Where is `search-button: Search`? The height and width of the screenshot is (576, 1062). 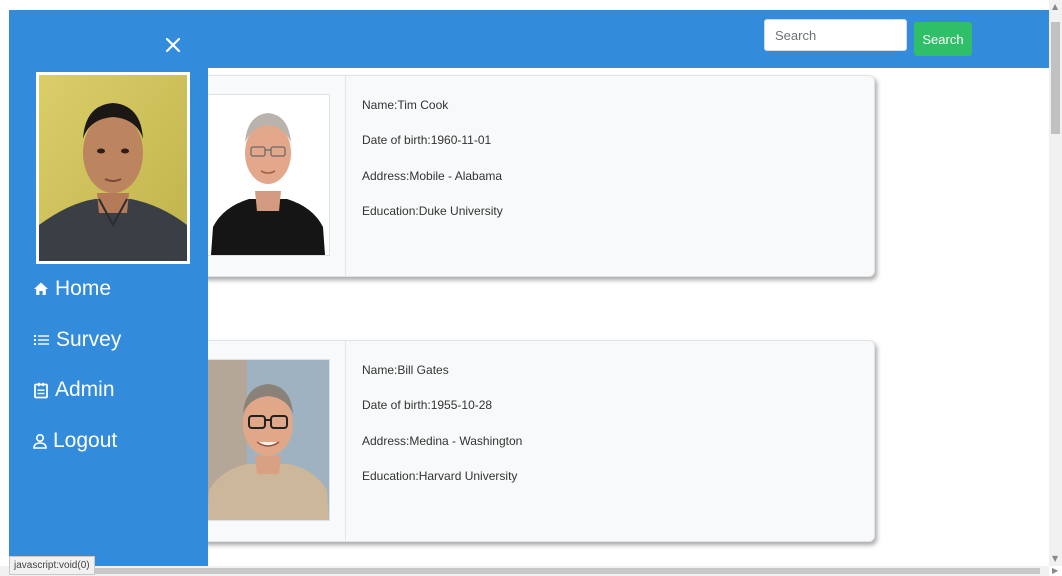
search-button: Search is located at coordinates (943, 39).